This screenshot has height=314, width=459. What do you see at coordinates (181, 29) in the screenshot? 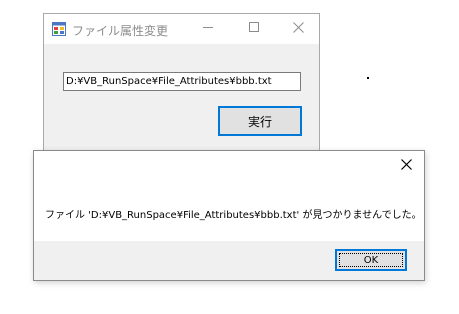
I see `title-bar: ファイル属性変更` at bounding box center [181, 29].